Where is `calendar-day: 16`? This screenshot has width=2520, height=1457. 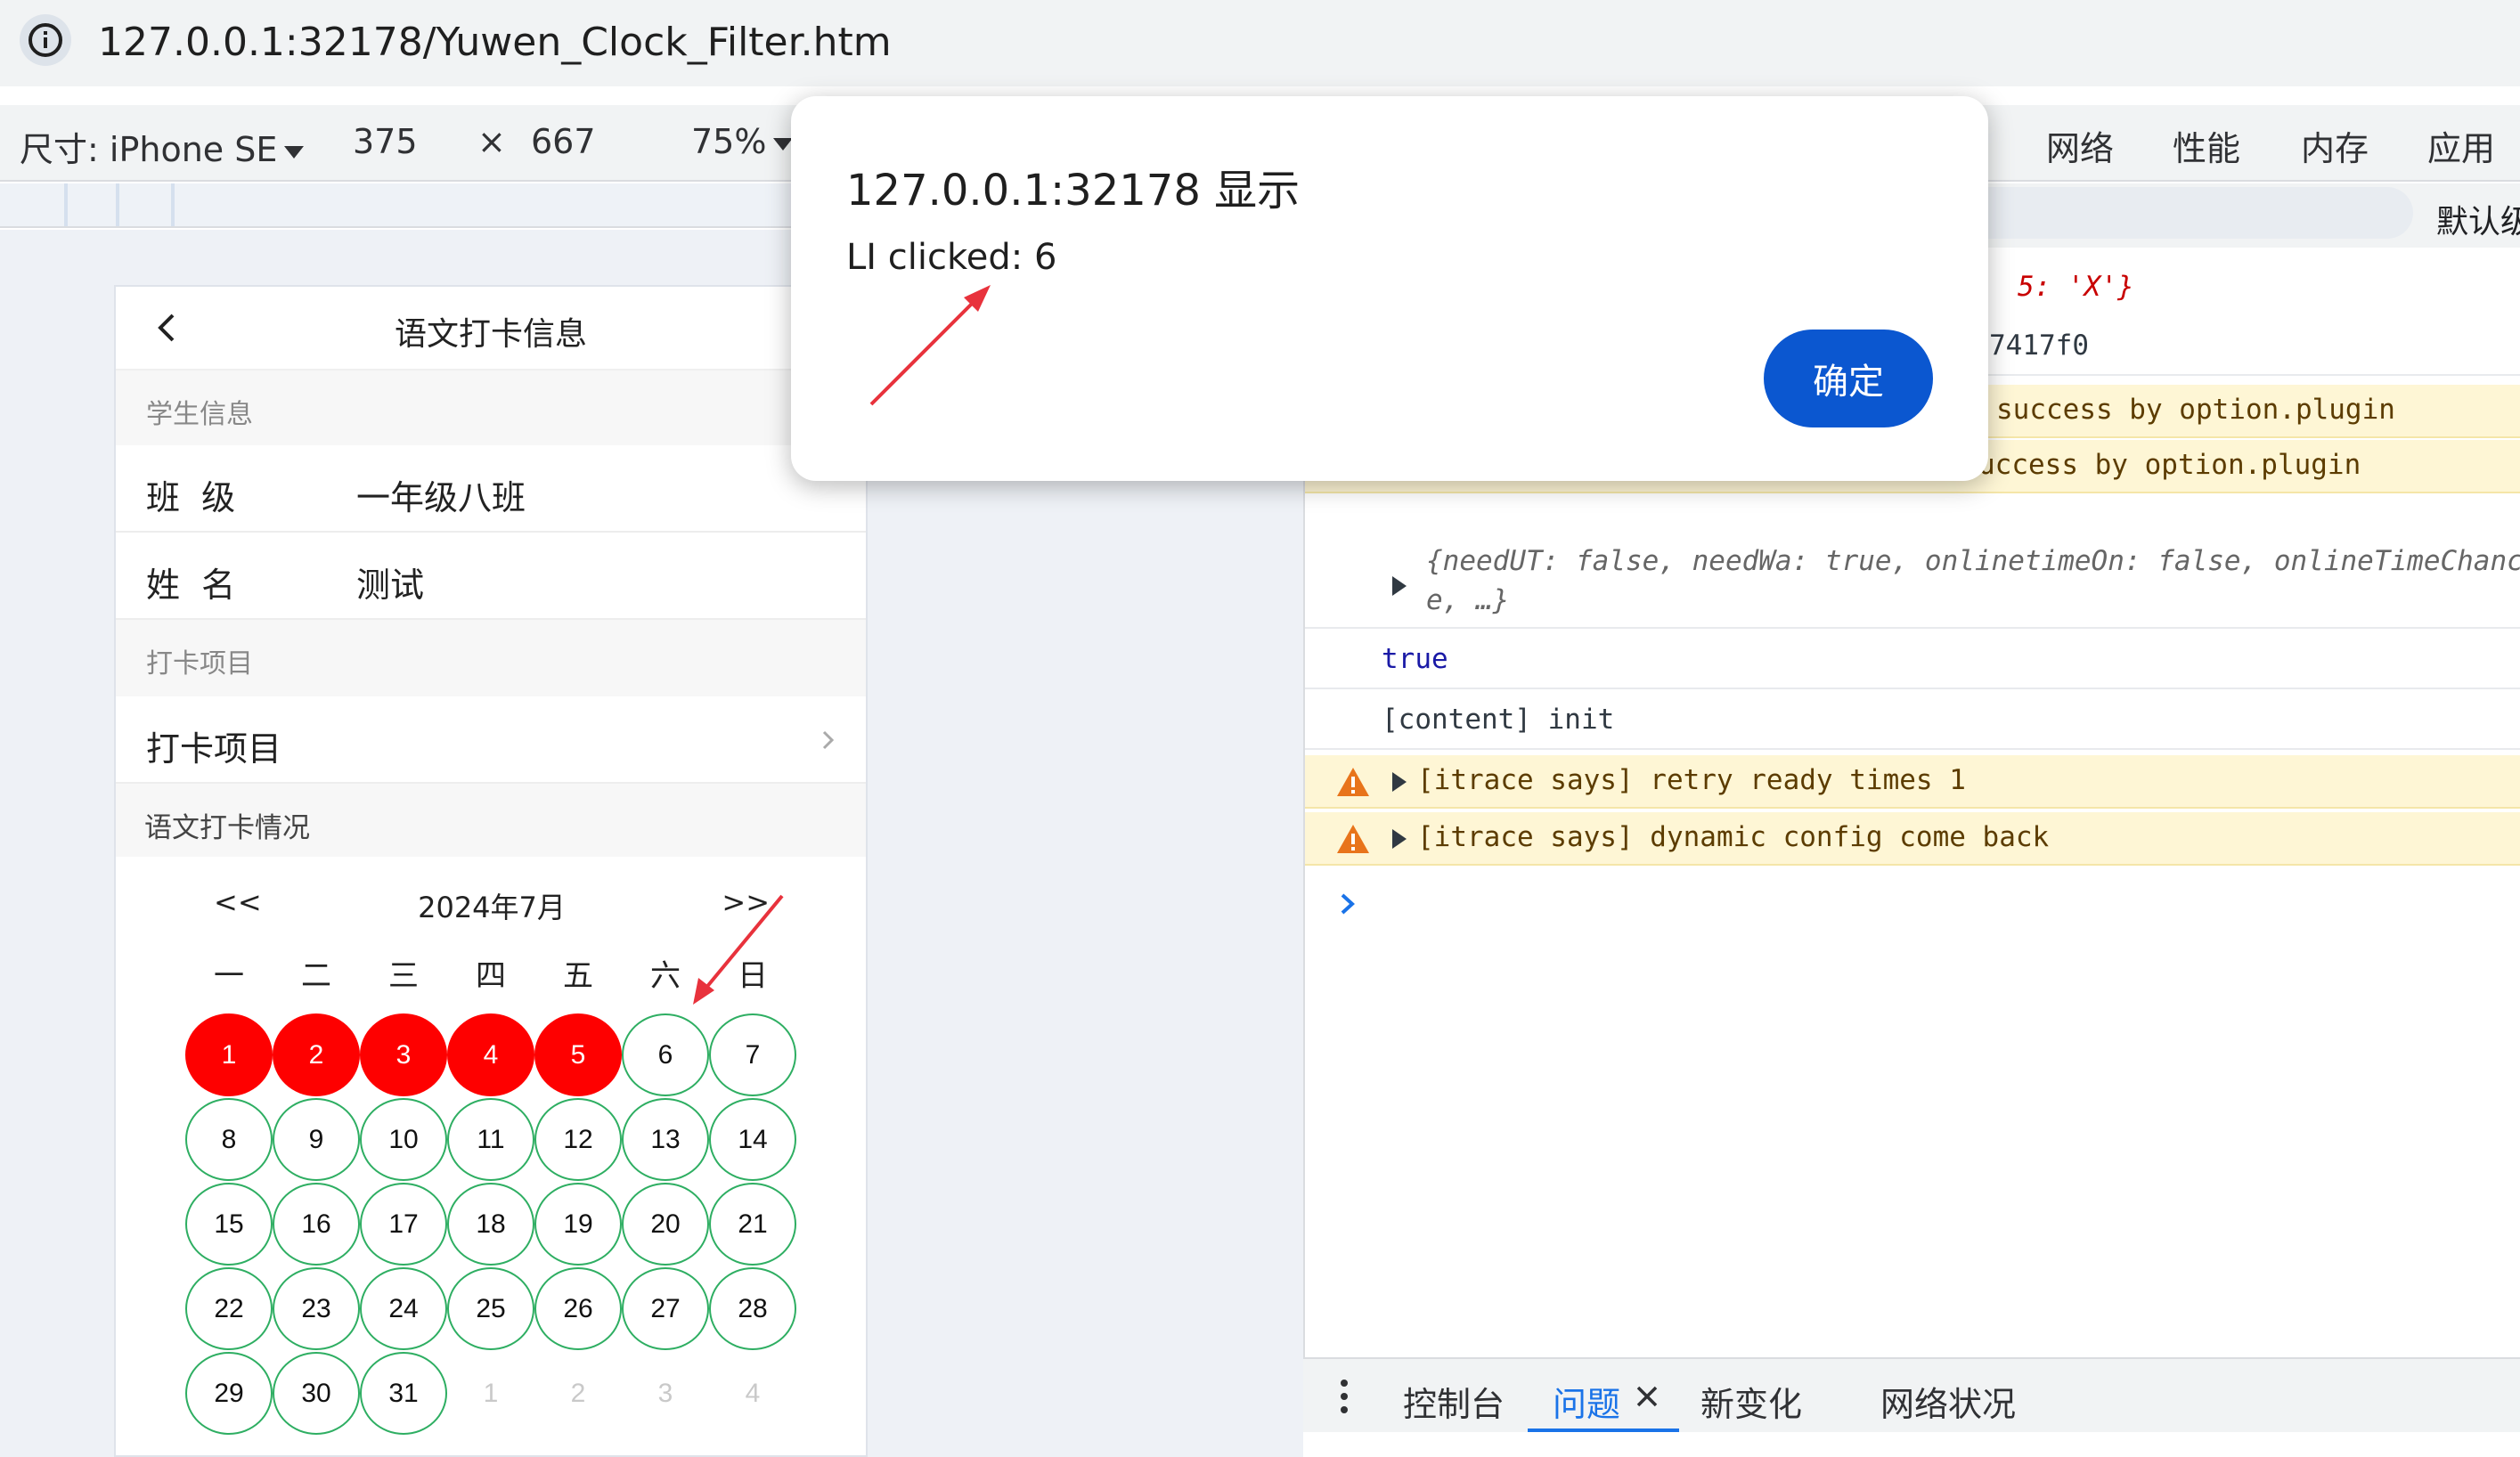 calendar-day: 16 is located at coordinates (316, 1224).